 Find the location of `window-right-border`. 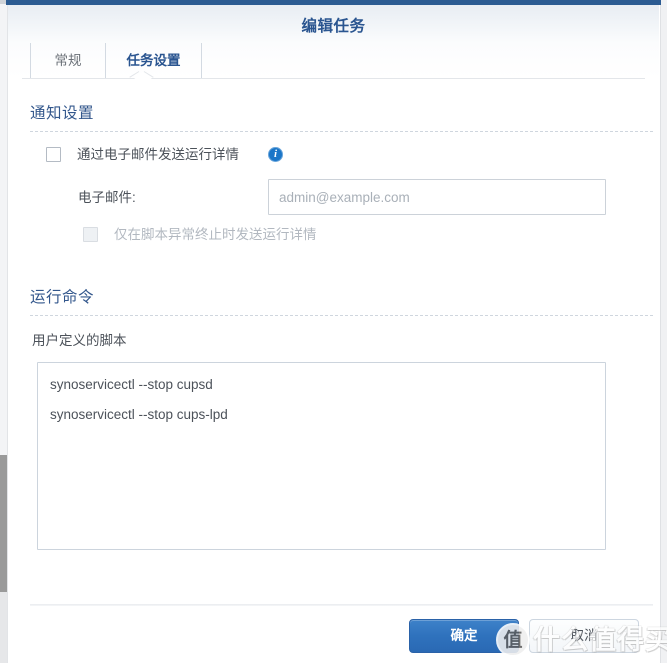

window-right-border is located at coordinates (660, 333).